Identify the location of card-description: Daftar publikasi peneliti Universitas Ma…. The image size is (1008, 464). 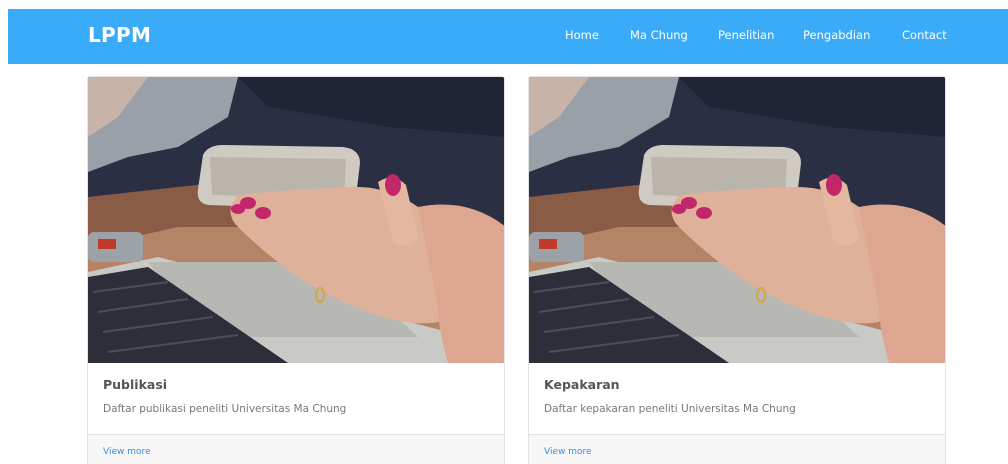
(225, 409).